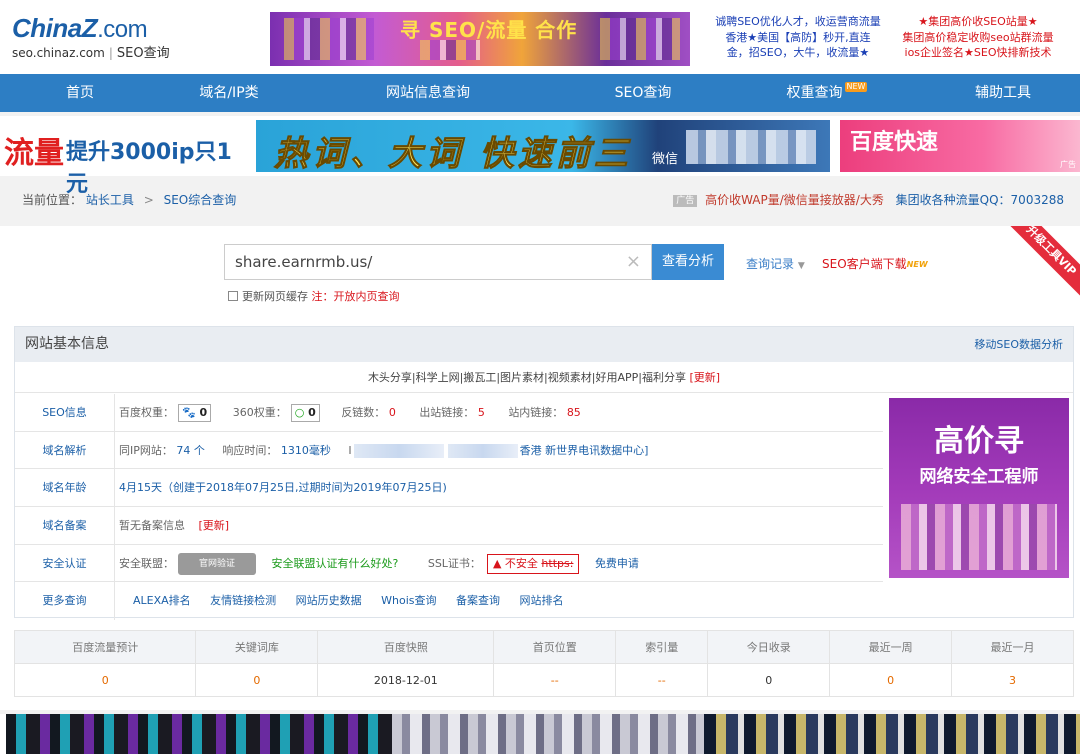  What do you see at coordinates (769, 680) in the screenshot?
I see `stats-today: 0` at bounding box center [769, 680].